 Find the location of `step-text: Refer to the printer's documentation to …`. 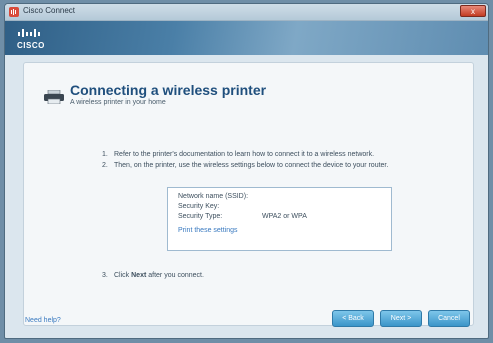

step-text: Refer to the printer's documentation to … is located at coordinates (244, 154).